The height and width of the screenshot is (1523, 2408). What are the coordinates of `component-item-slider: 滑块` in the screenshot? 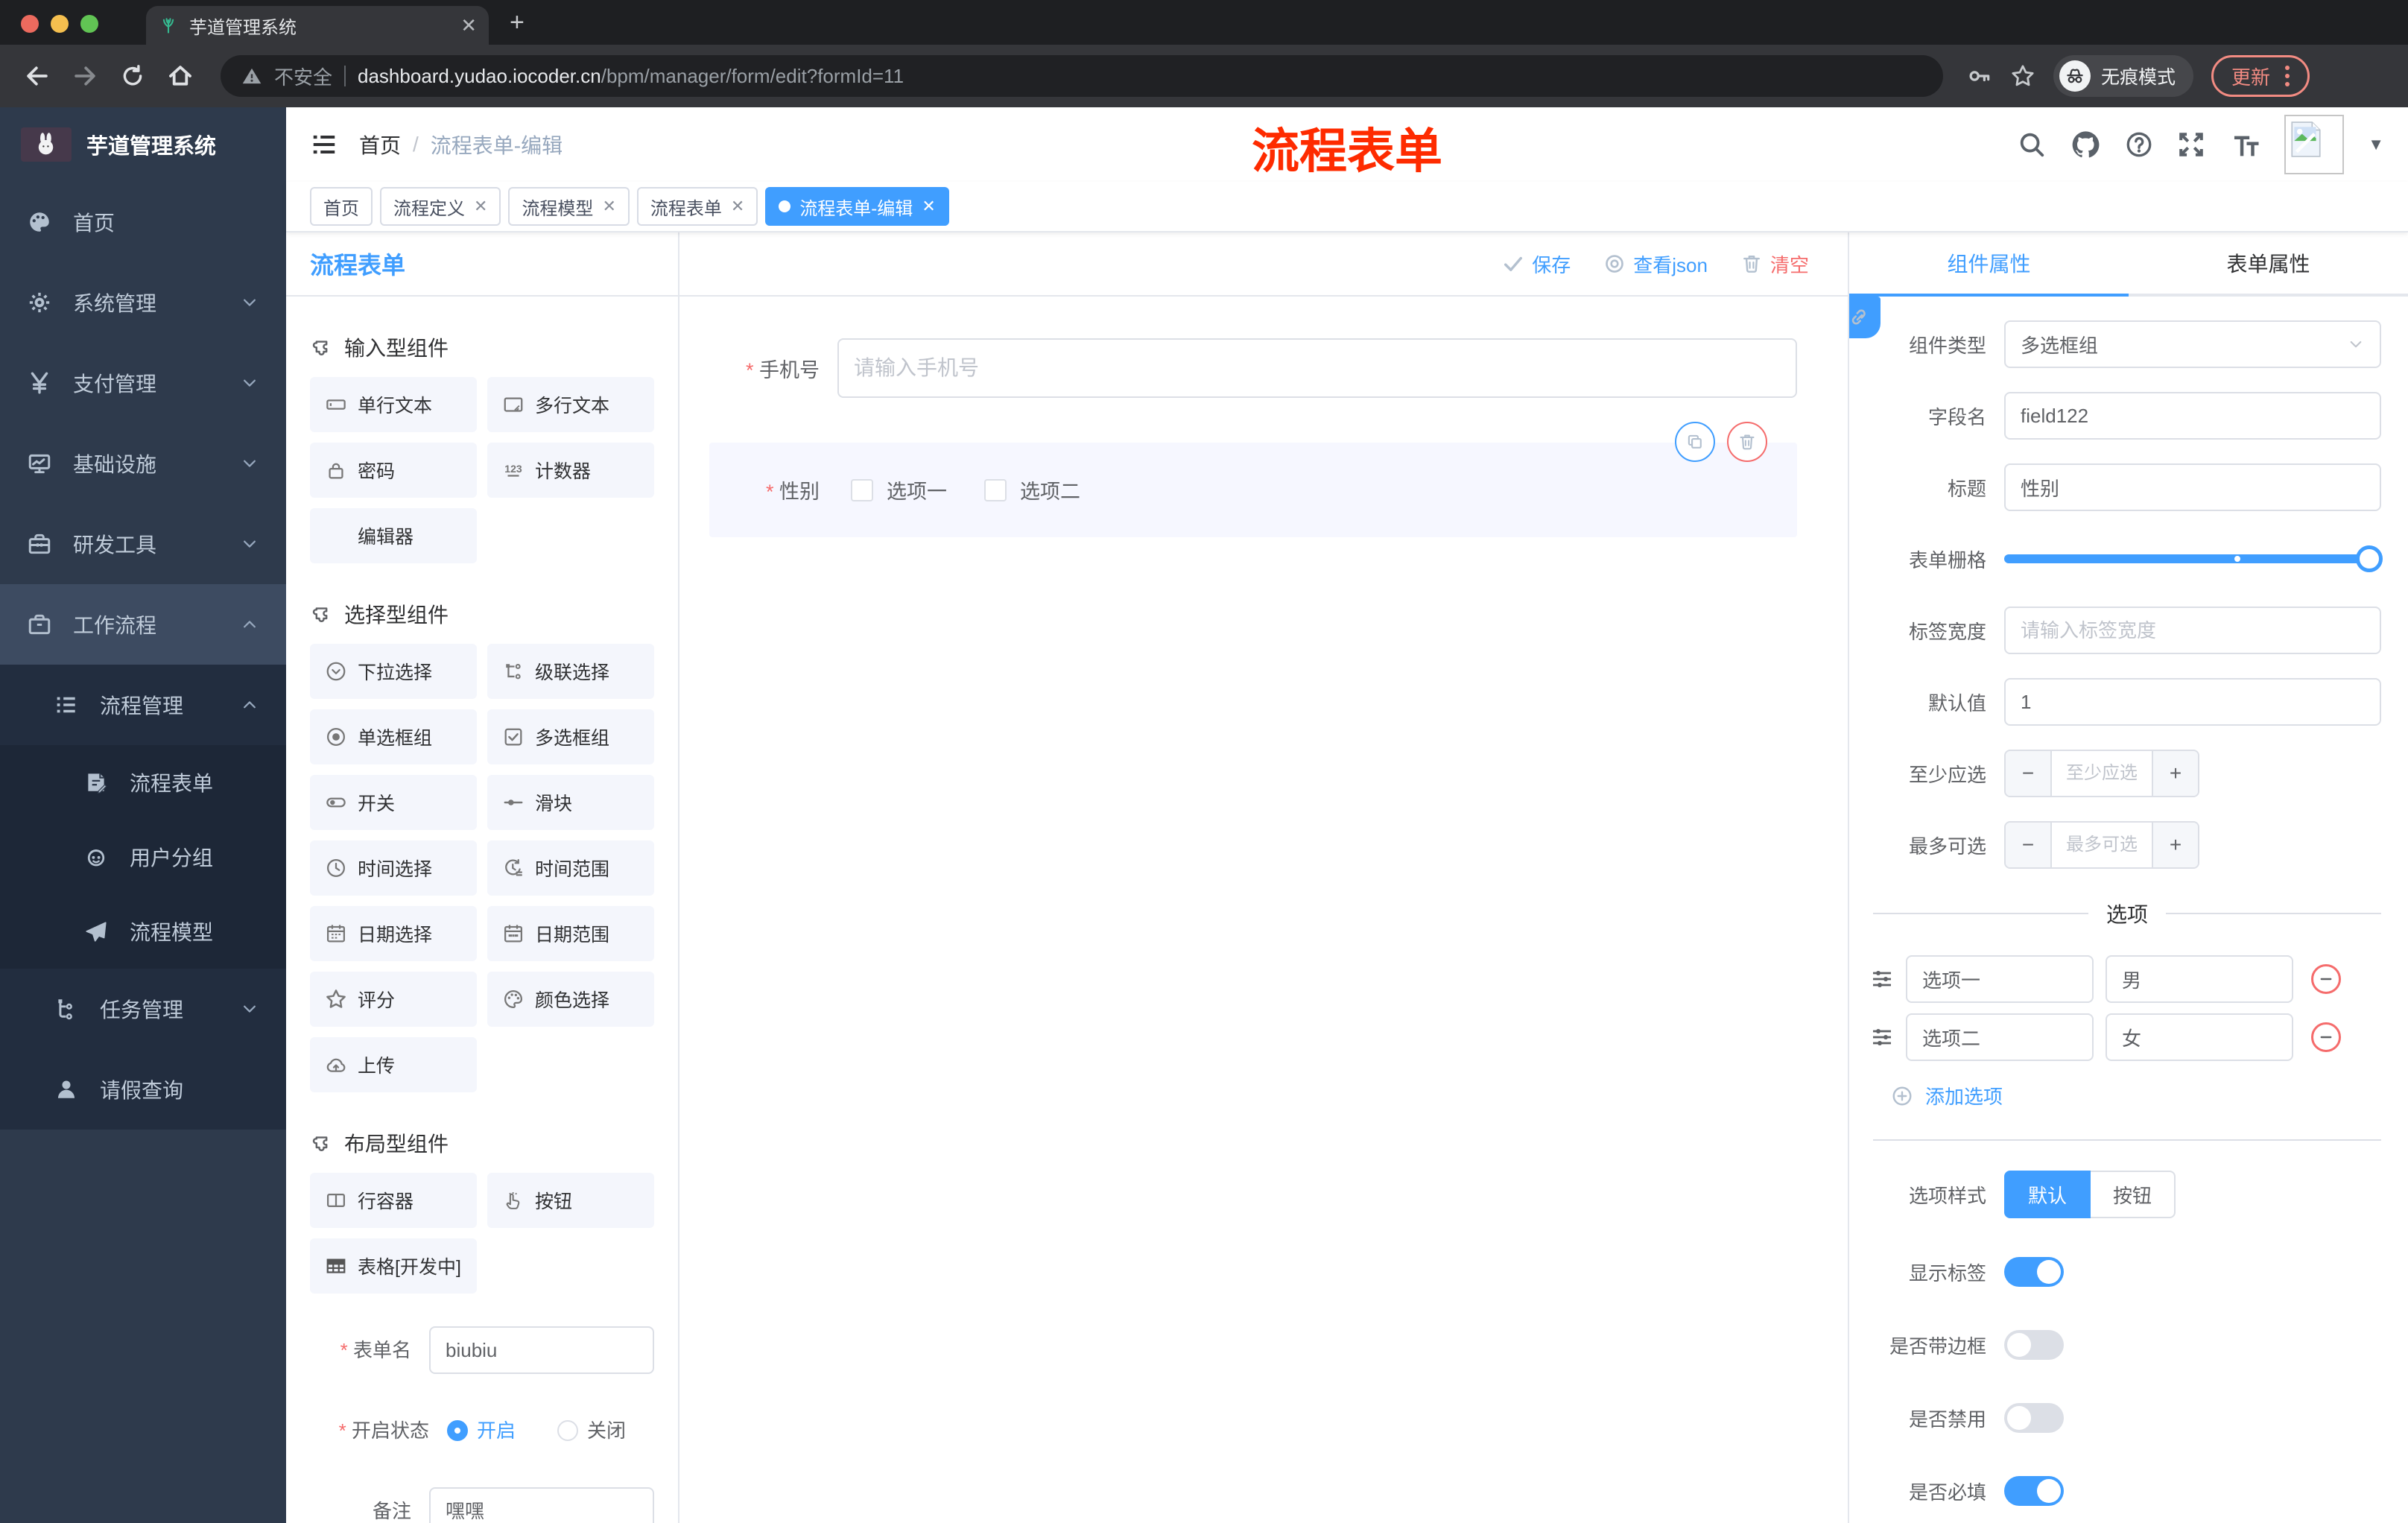 It's located at (570, 803).